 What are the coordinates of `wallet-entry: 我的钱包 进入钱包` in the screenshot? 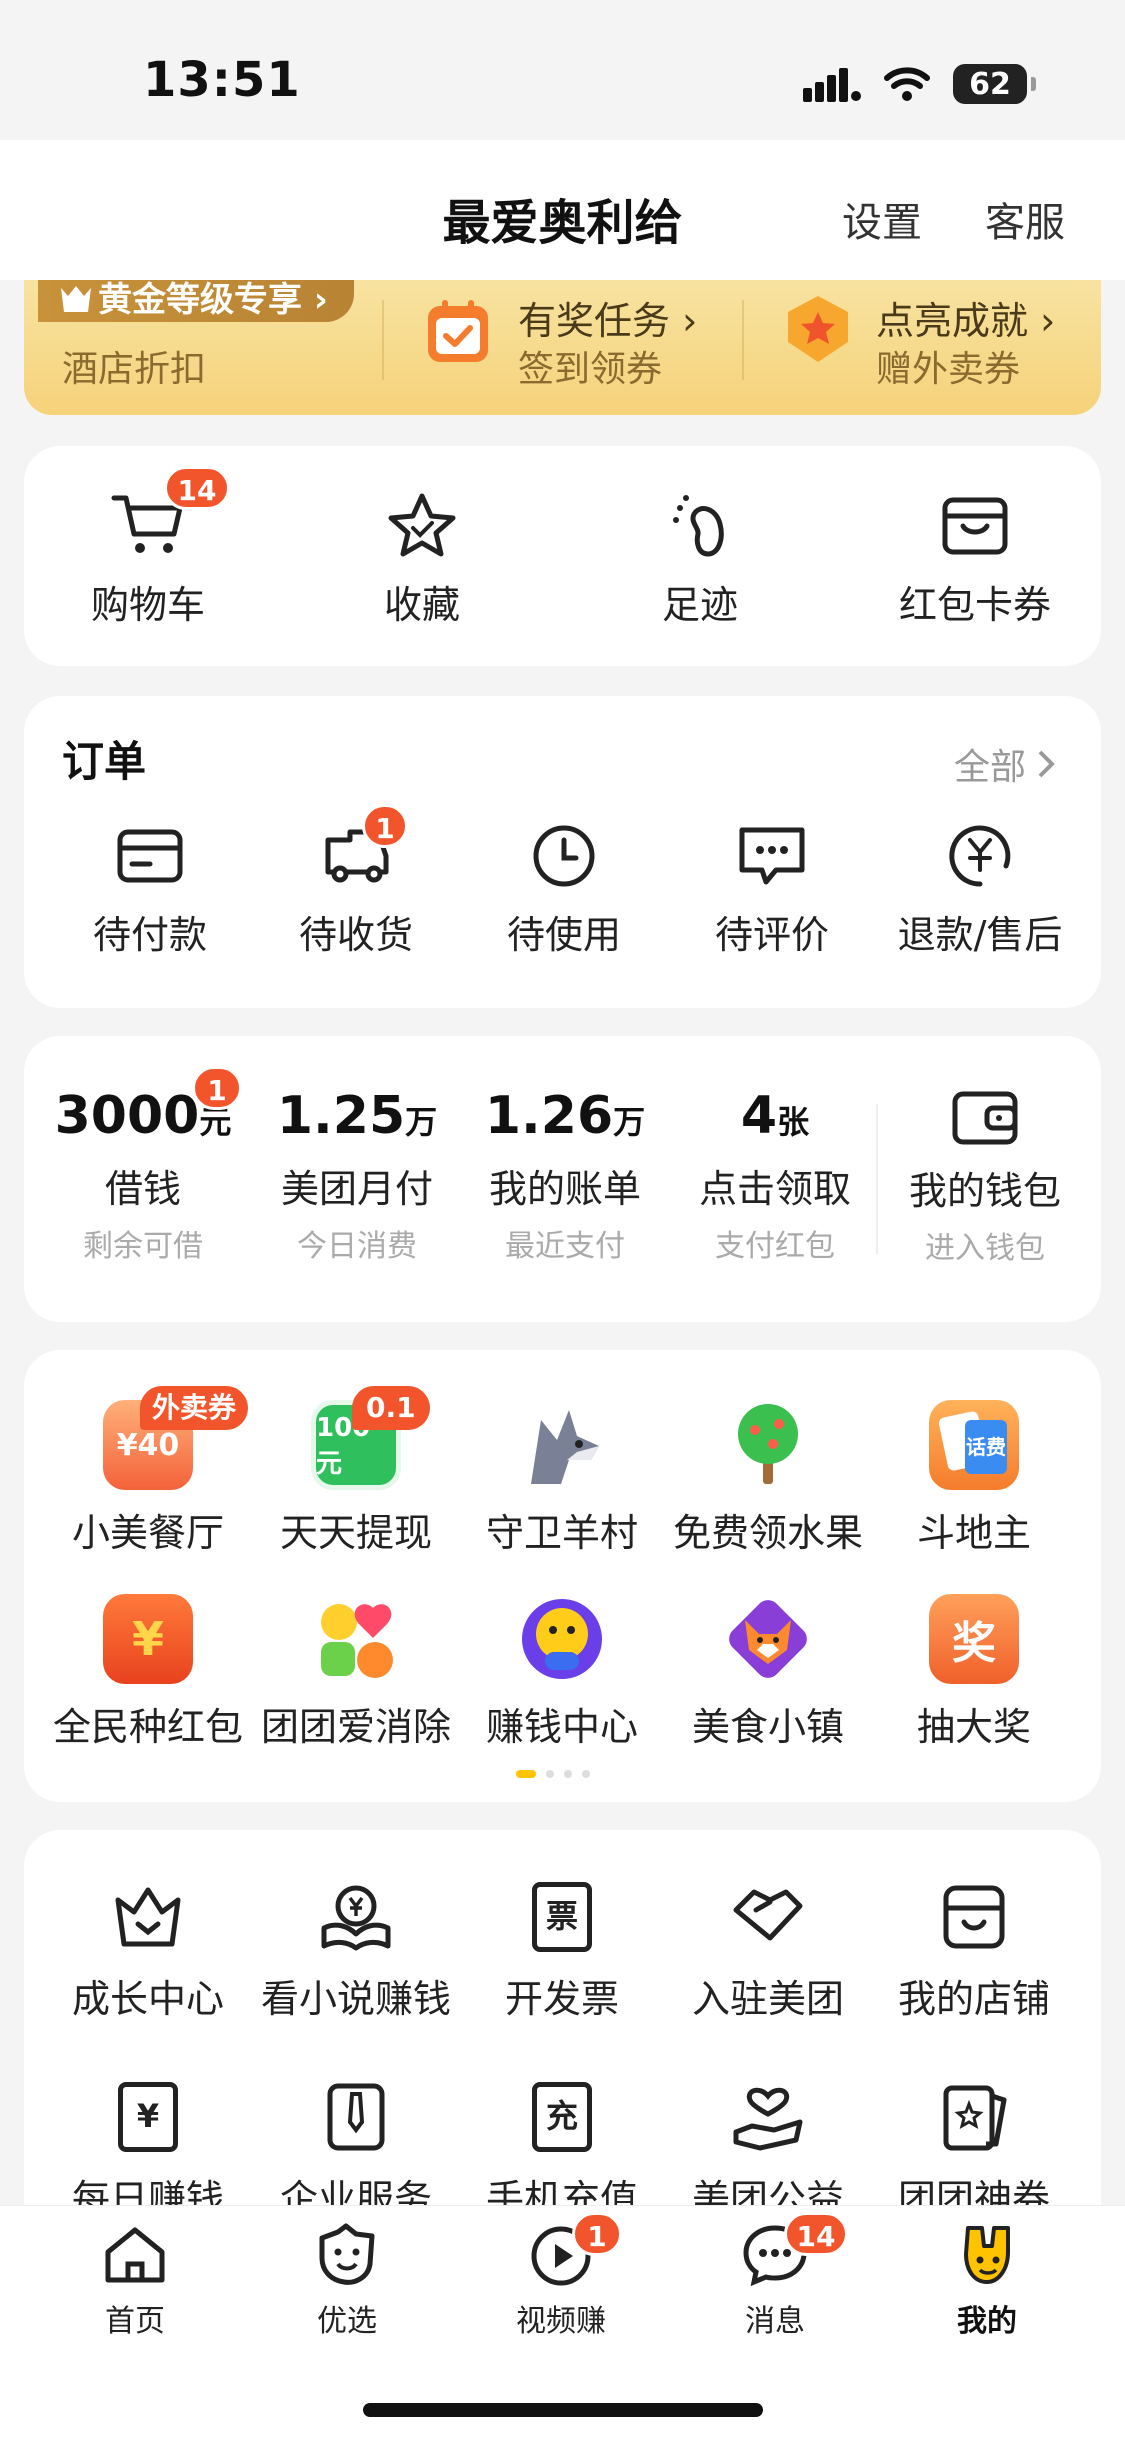 It's located at (985, 1176).